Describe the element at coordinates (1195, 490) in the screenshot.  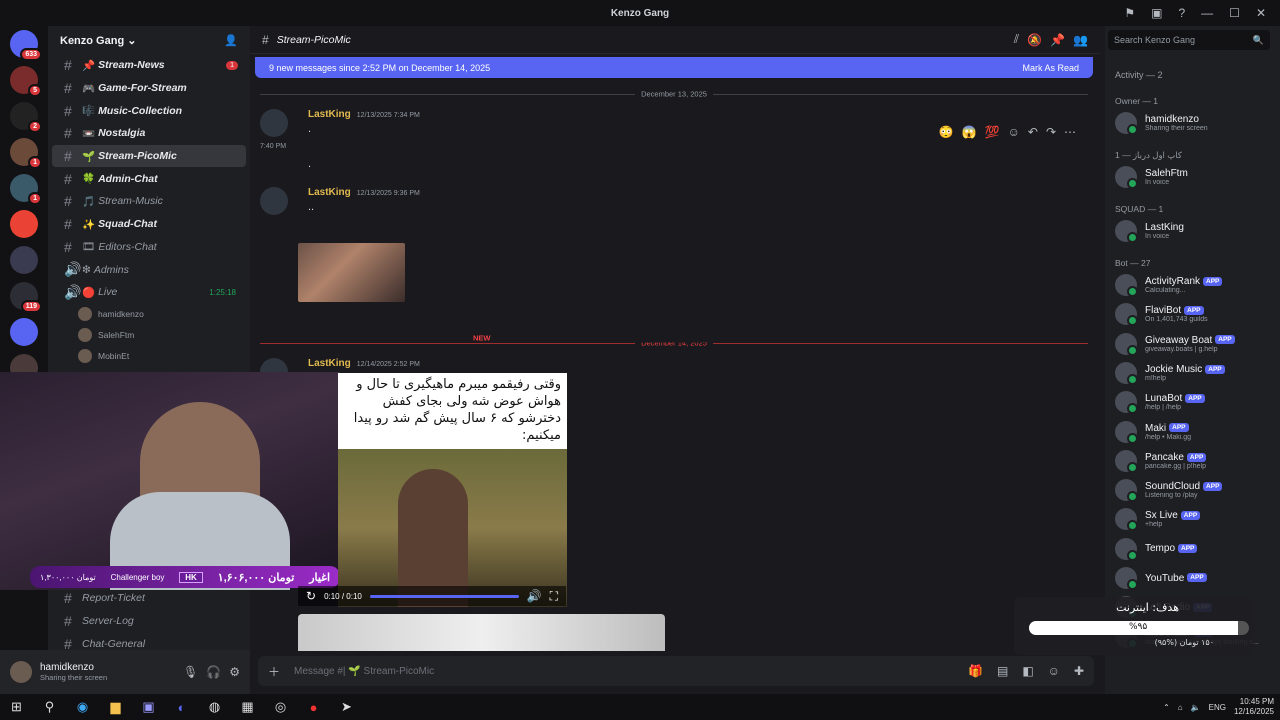
I see `member-item: SoundCloud APP Listening to /play` at that location.